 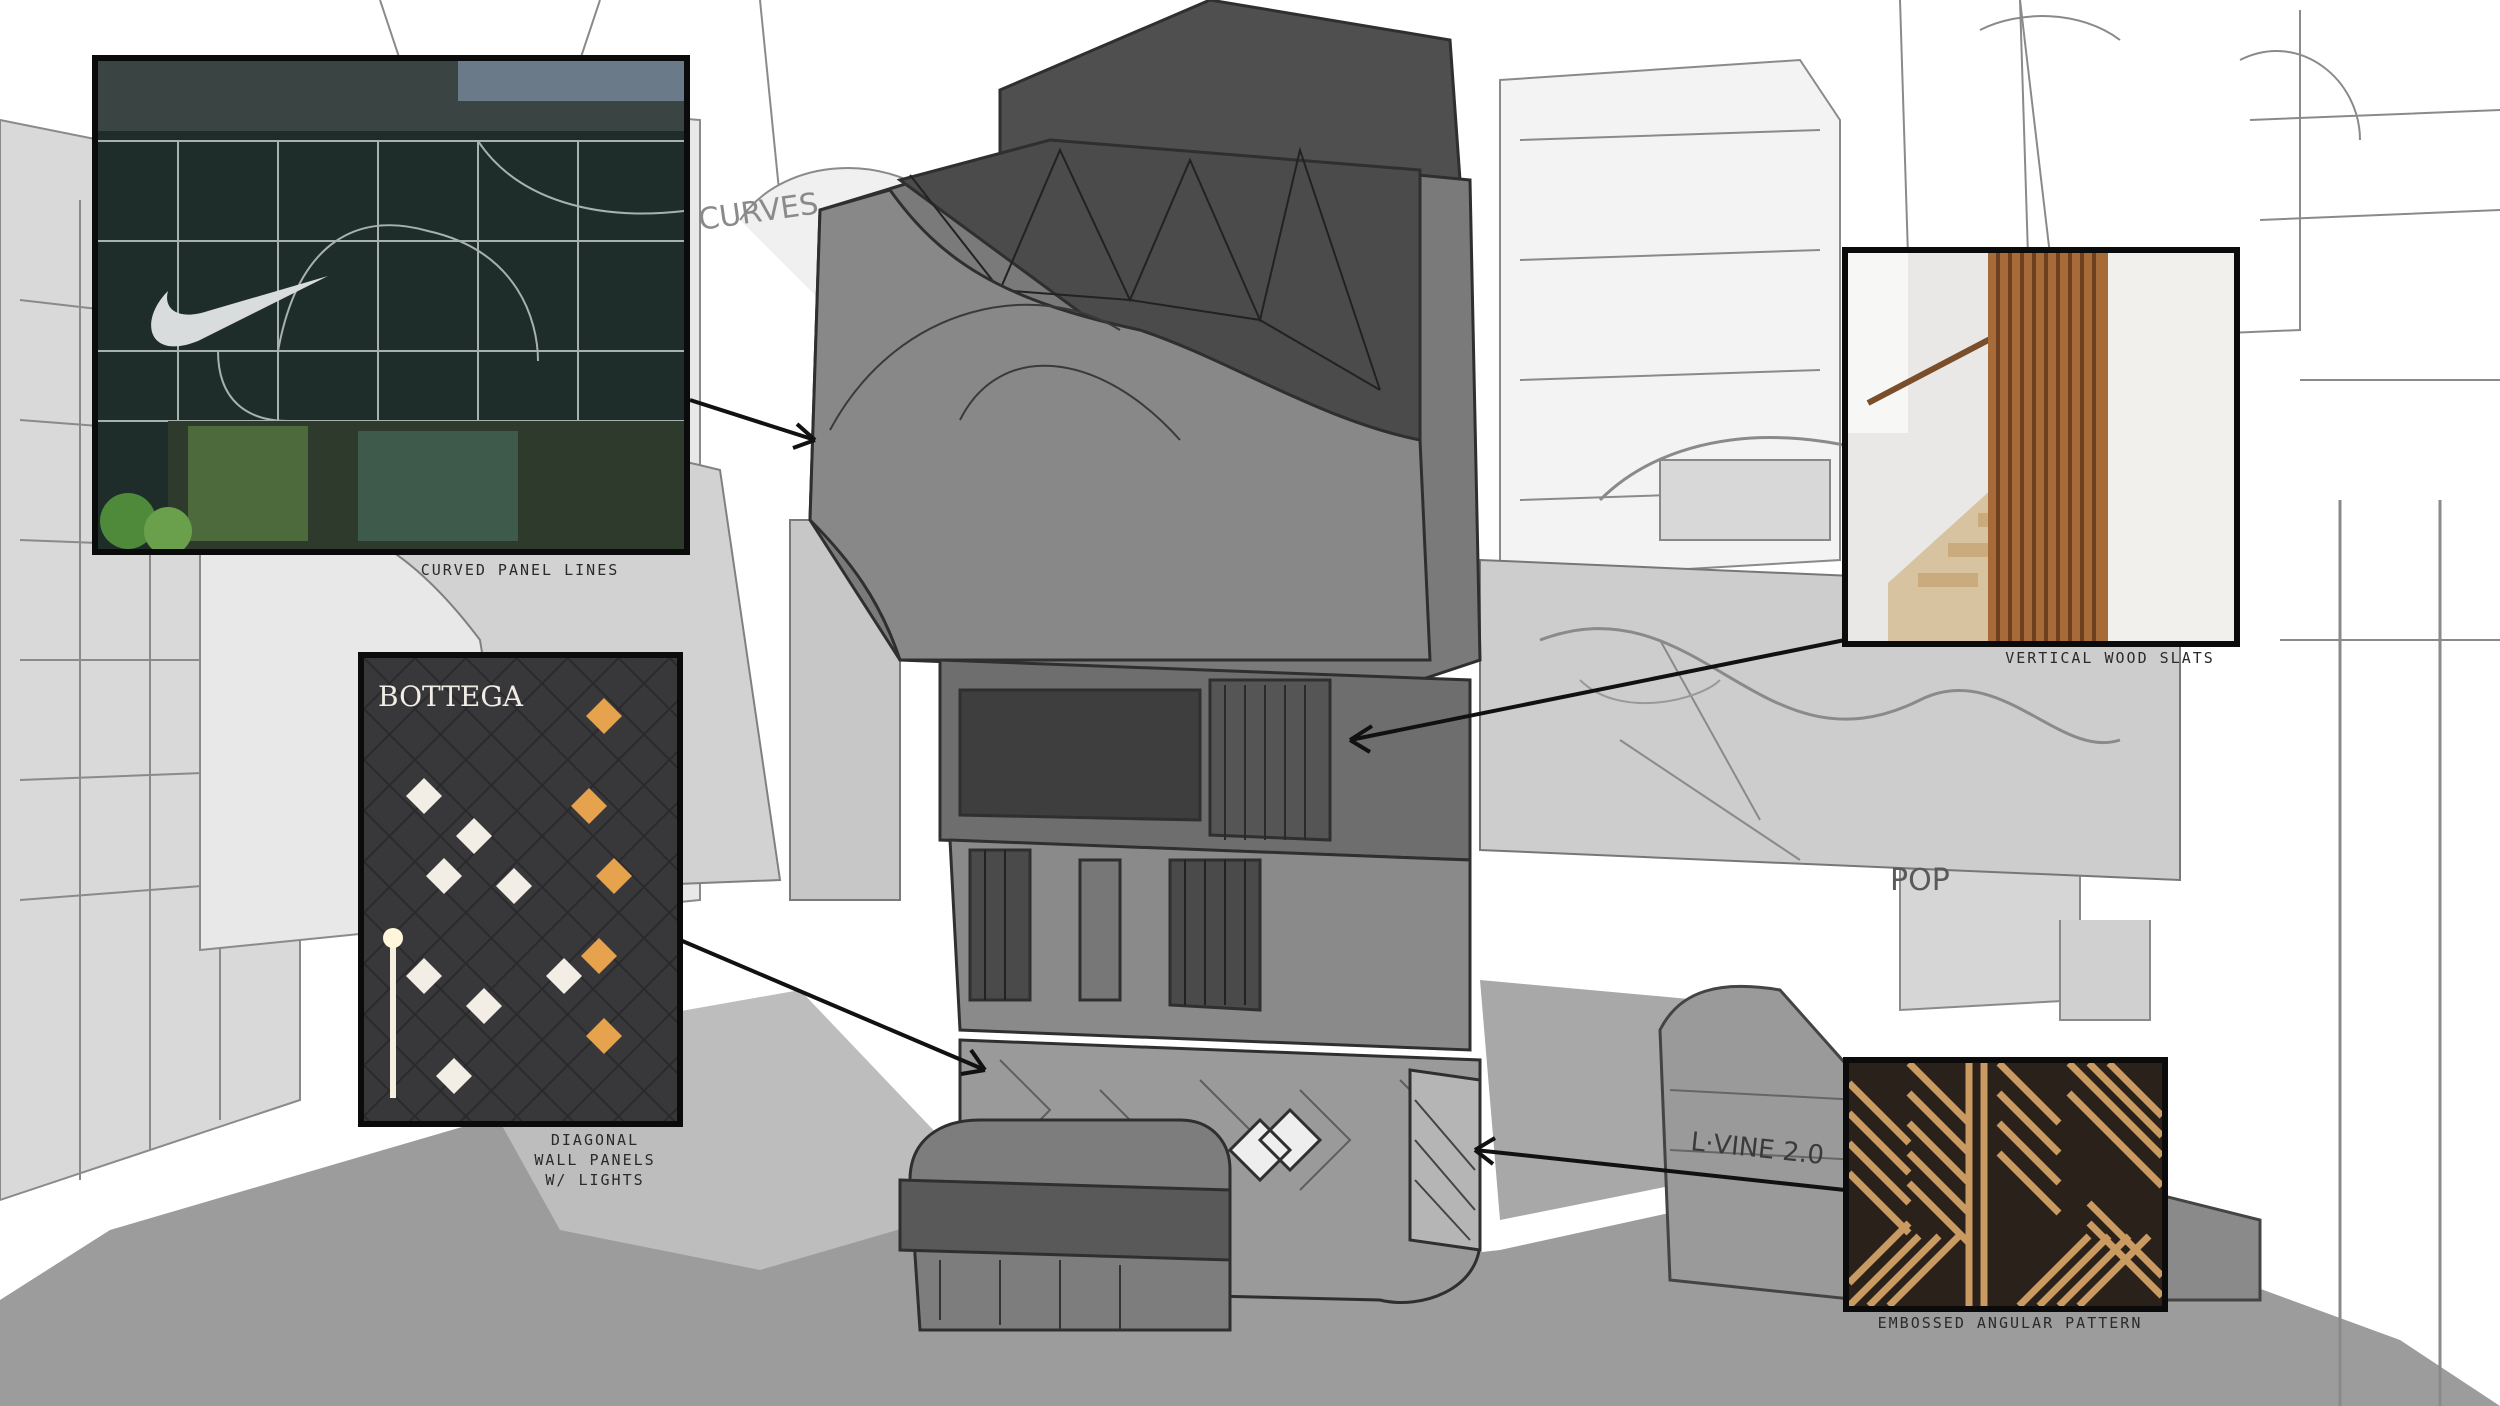 I want to click on caption-diagonal-wall-panels: DIAGONAL WALL PANELS W/ LIGHTS, so click(x=595, y=1160).